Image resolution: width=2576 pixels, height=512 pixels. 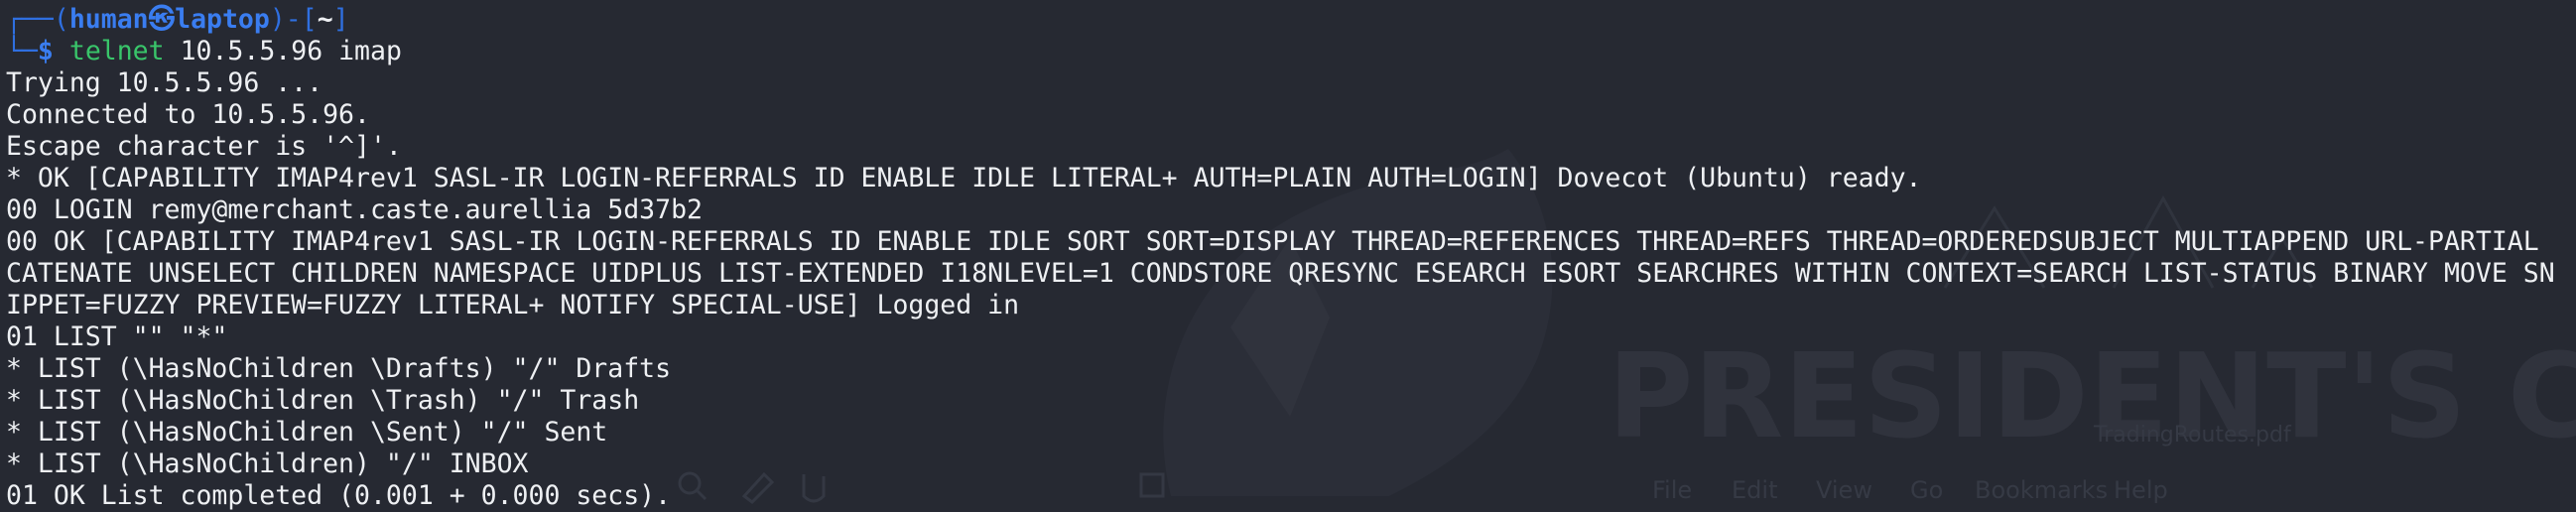 I want to click on command-args: 10.5.5.96 imap, so click(x=291, y=51).